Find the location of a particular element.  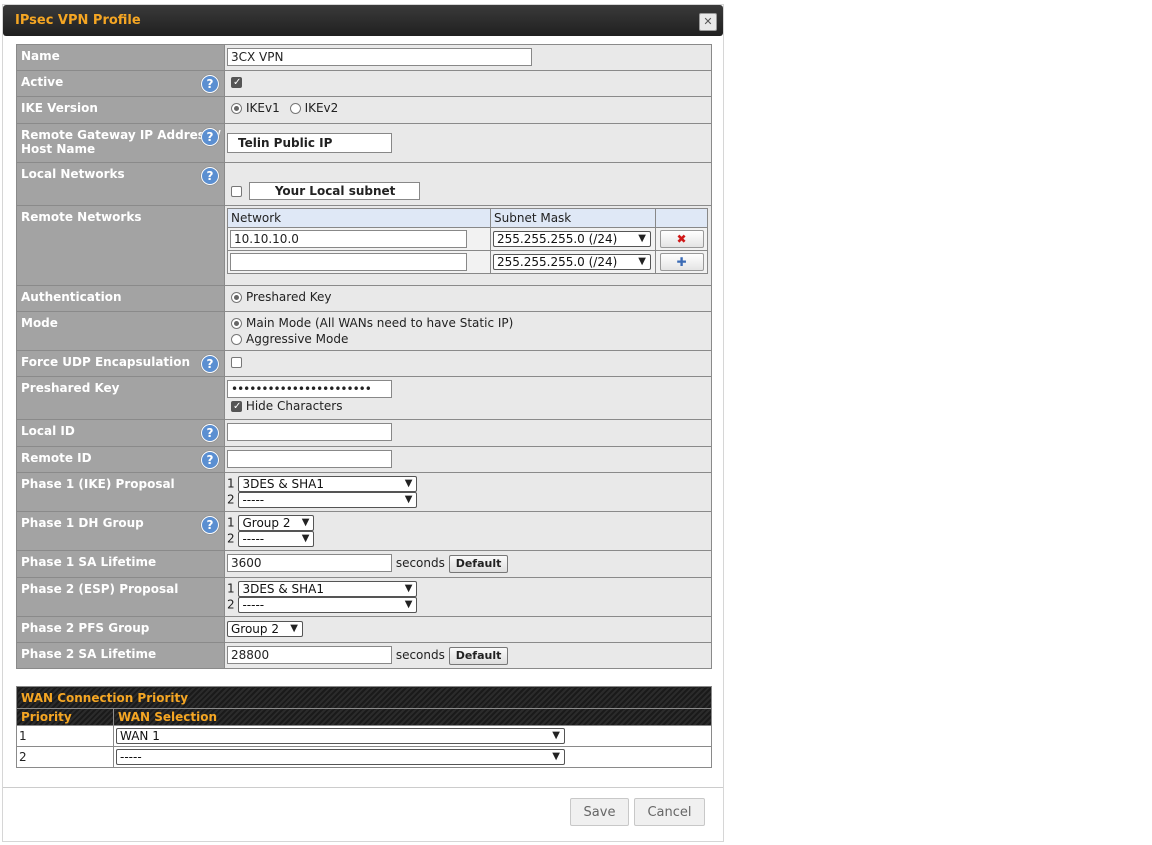

preshared-key-option-label: Preshared Key is located at coordinates (289, 297).